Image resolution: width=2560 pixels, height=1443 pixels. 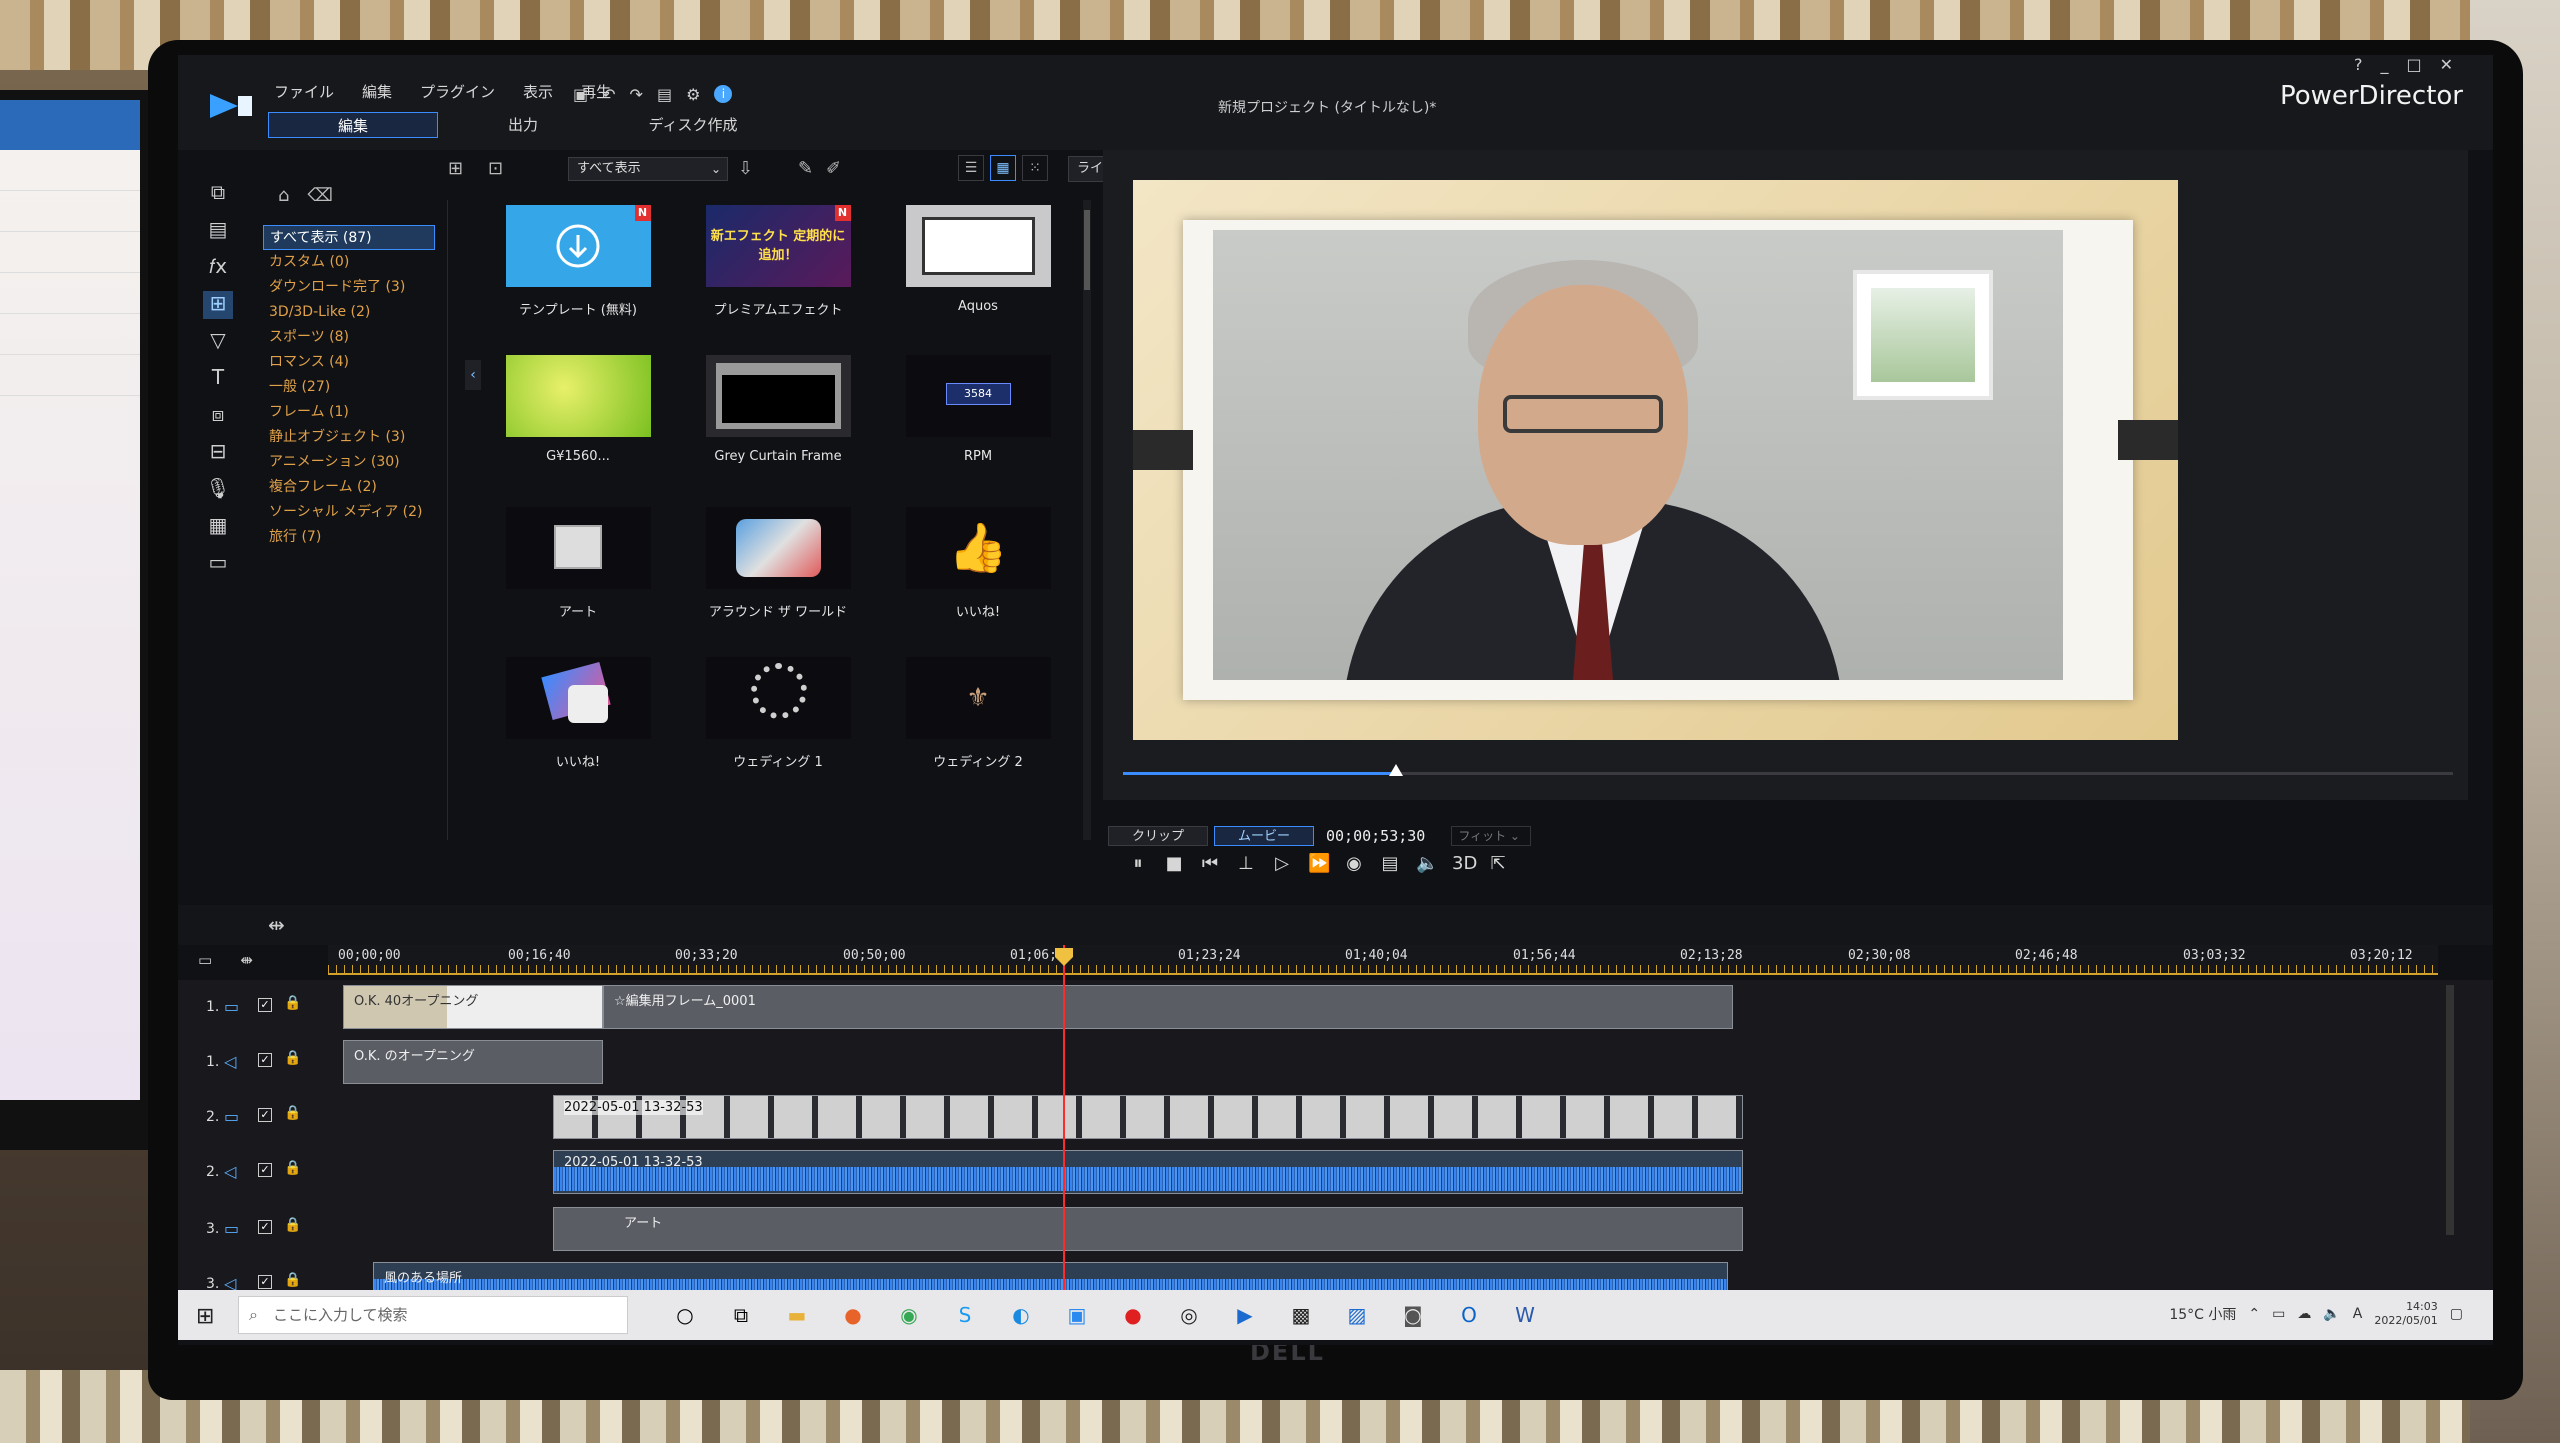 I want to click on snap-icon: ⇼, so click(x=246, y=960).